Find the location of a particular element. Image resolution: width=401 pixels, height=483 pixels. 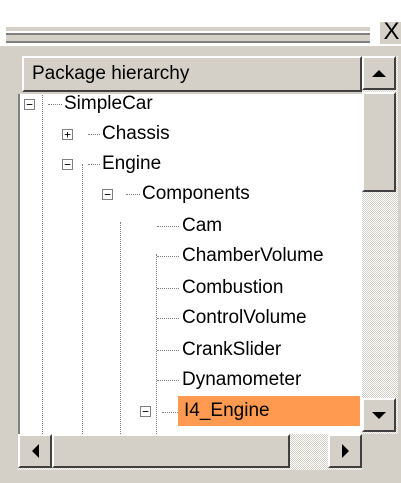

scroll-right-button is located at coordinates (345, 451).